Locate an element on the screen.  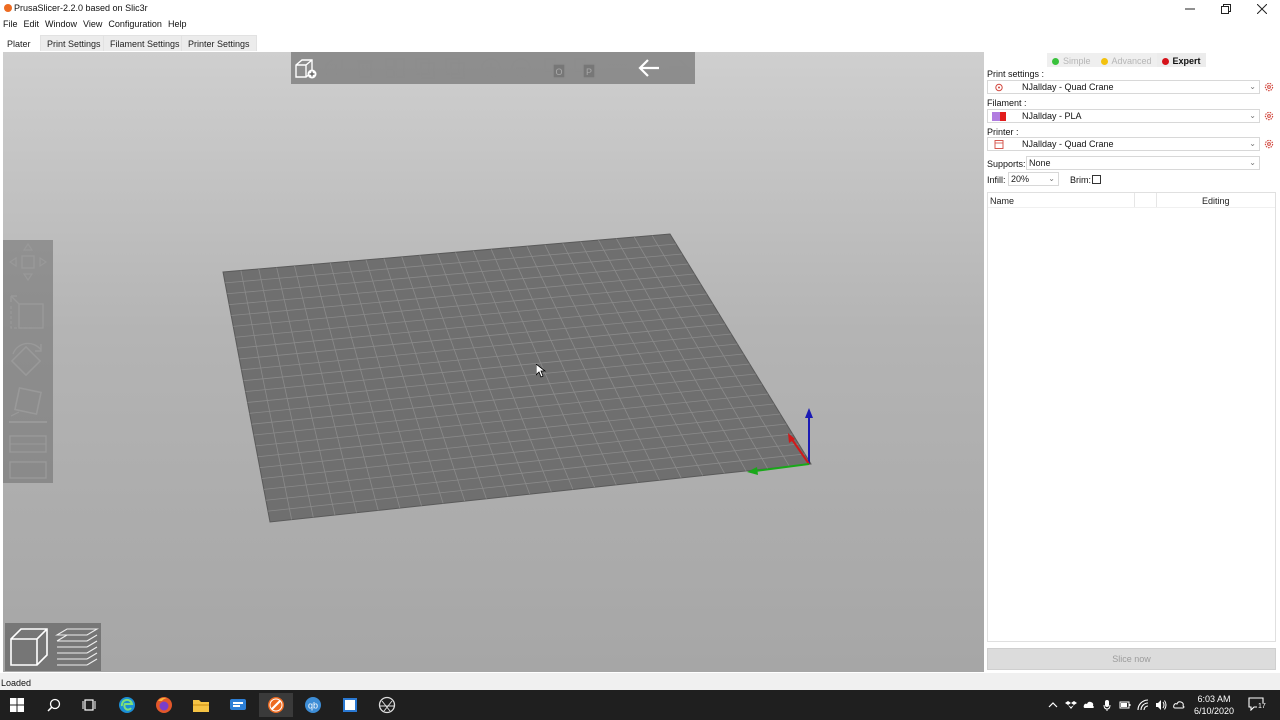
remove-instance-icon is located at coordinates (521, 68).